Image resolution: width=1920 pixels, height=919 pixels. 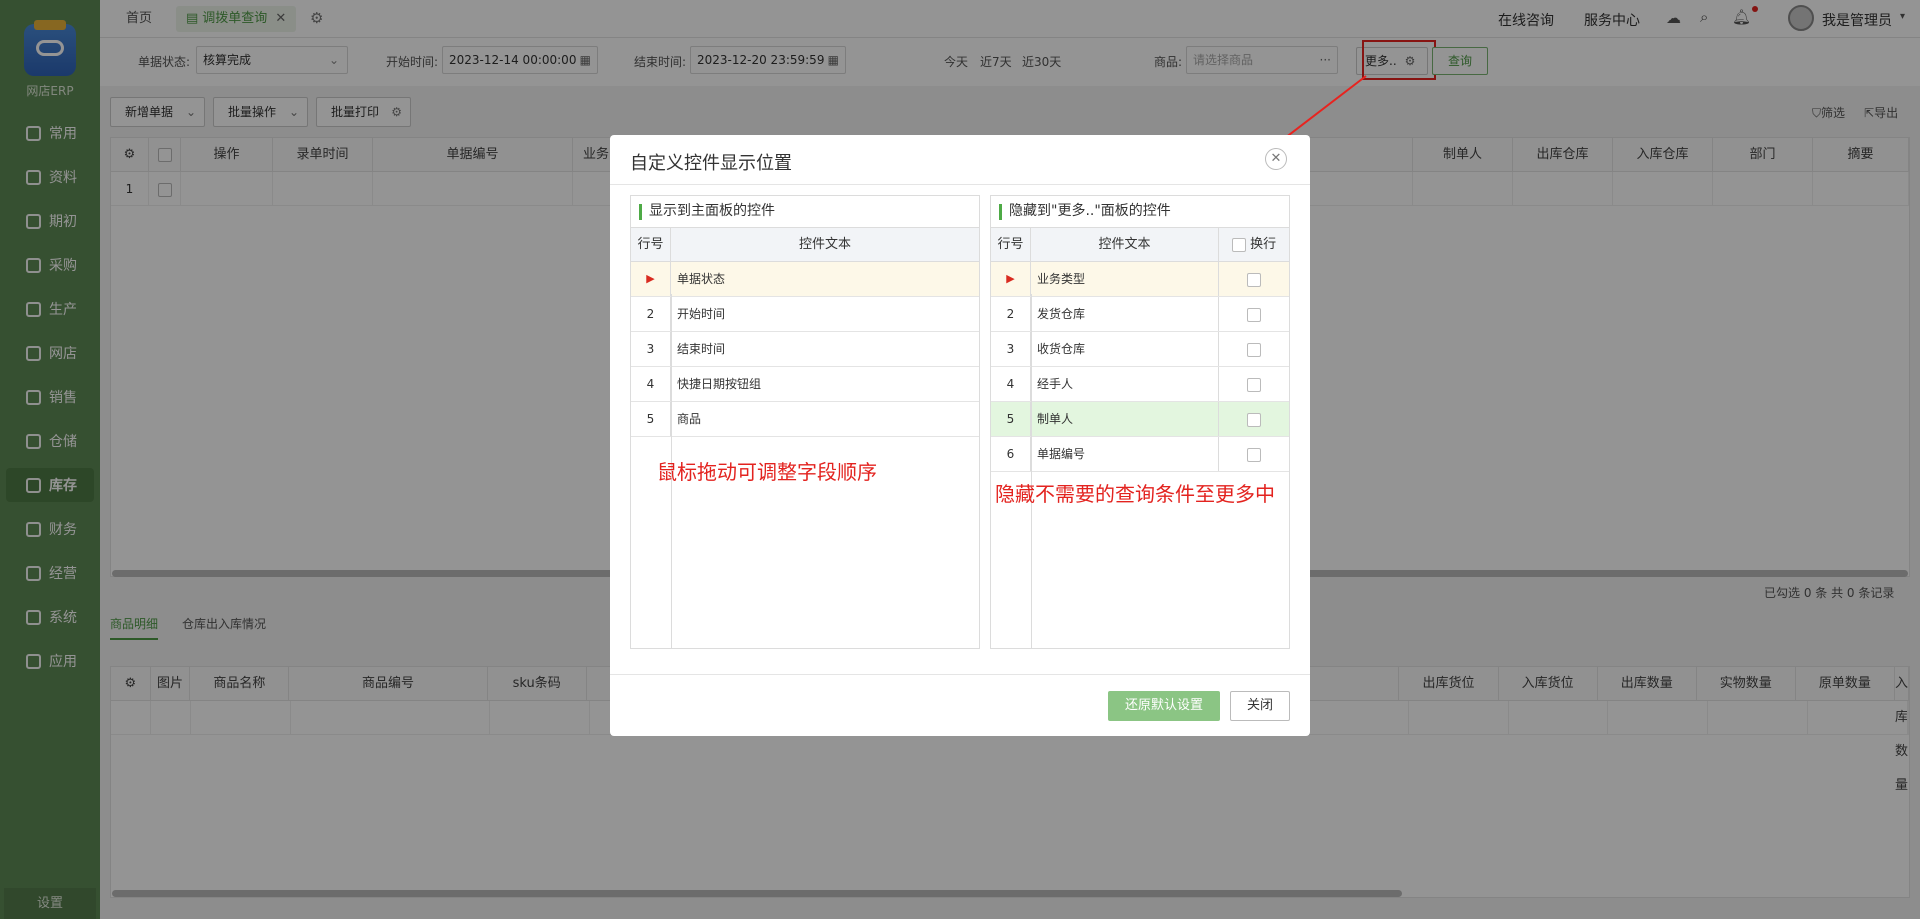 What do you see at coordinates (1260, 706) in the screenshot?
I see `close-button: 关闭` at bounding box center [1260, 706].